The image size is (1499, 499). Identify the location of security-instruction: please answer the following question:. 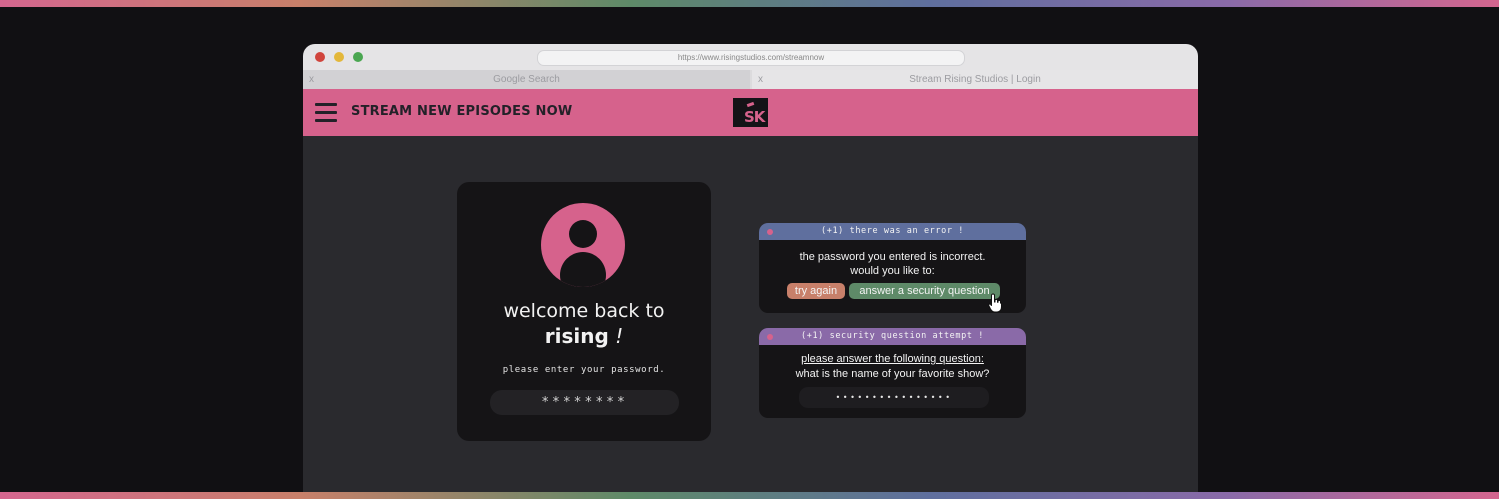
(892, 359).